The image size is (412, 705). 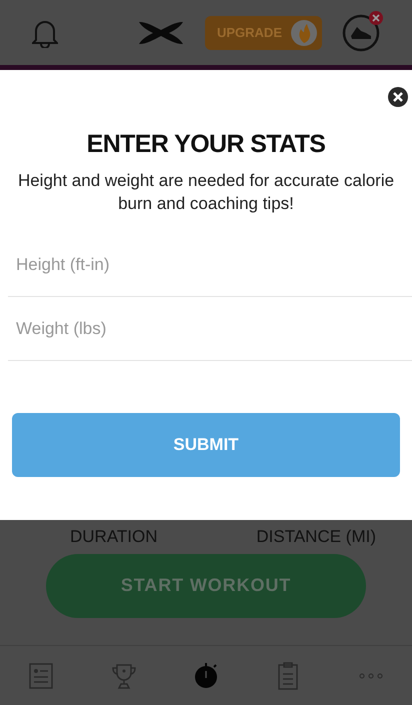 I want to click on distance-label: DISTANCE (MI), so click(x=316, y=537).